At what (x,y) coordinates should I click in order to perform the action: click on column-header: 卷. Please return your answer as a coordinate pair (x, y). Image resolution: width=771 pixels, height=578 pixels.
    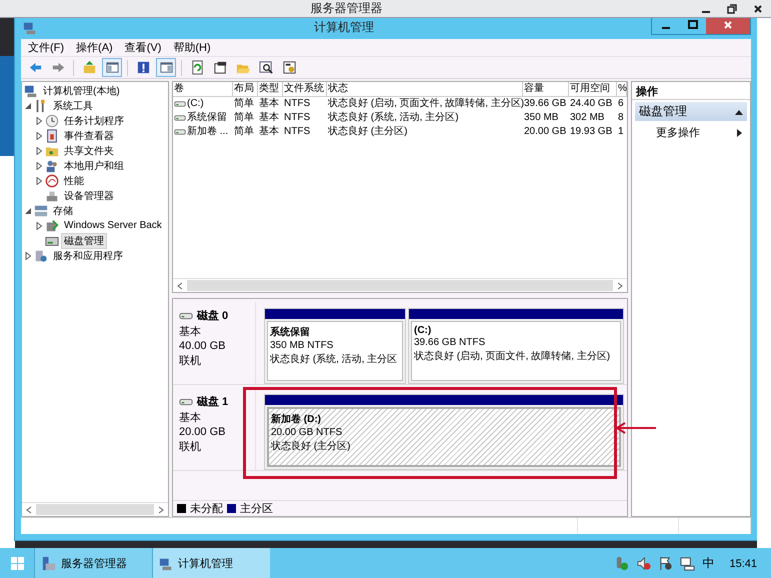
    Looking at the image, I should click on (203, 89).